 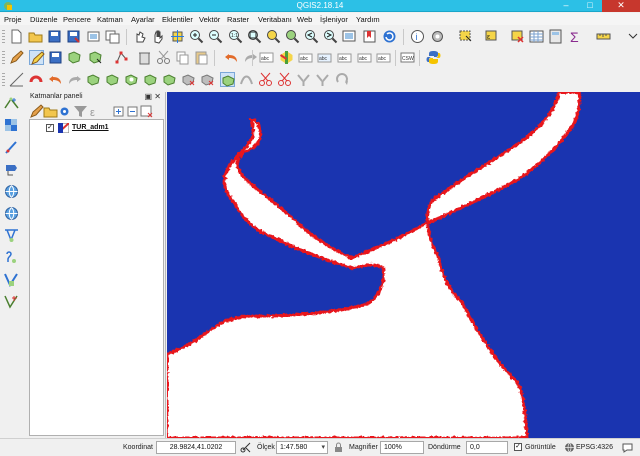 What do you see at coordinates (517, 36) in the screenshot?
I see `deselect-all-icon` at bounding box center [517, 36].